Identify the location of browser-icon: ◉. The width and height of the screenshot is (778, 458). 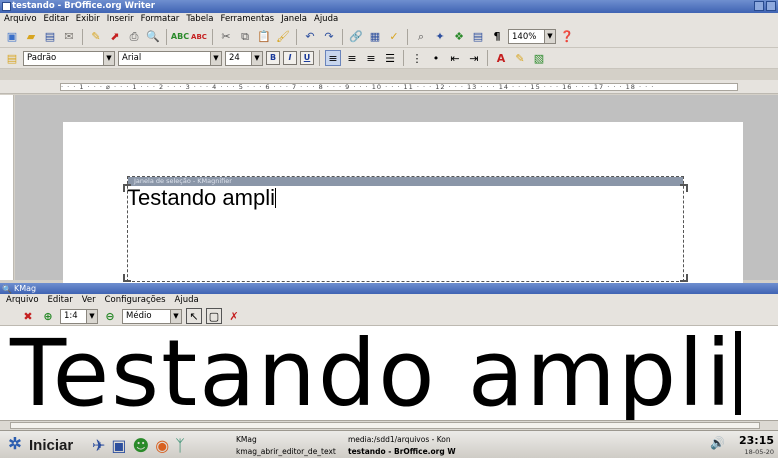
(162, 445).